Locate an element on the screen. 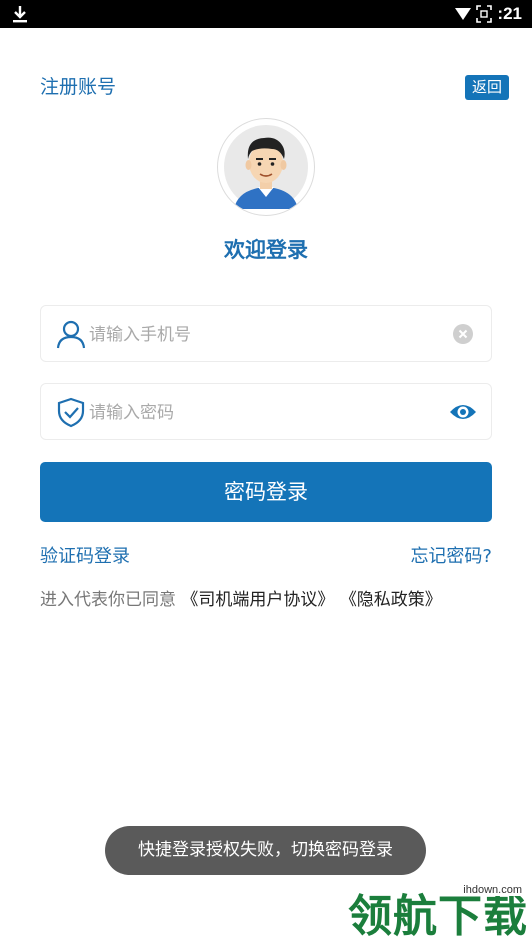  welcome-title: 欢迎登录 is located at coordinates (266, 250).